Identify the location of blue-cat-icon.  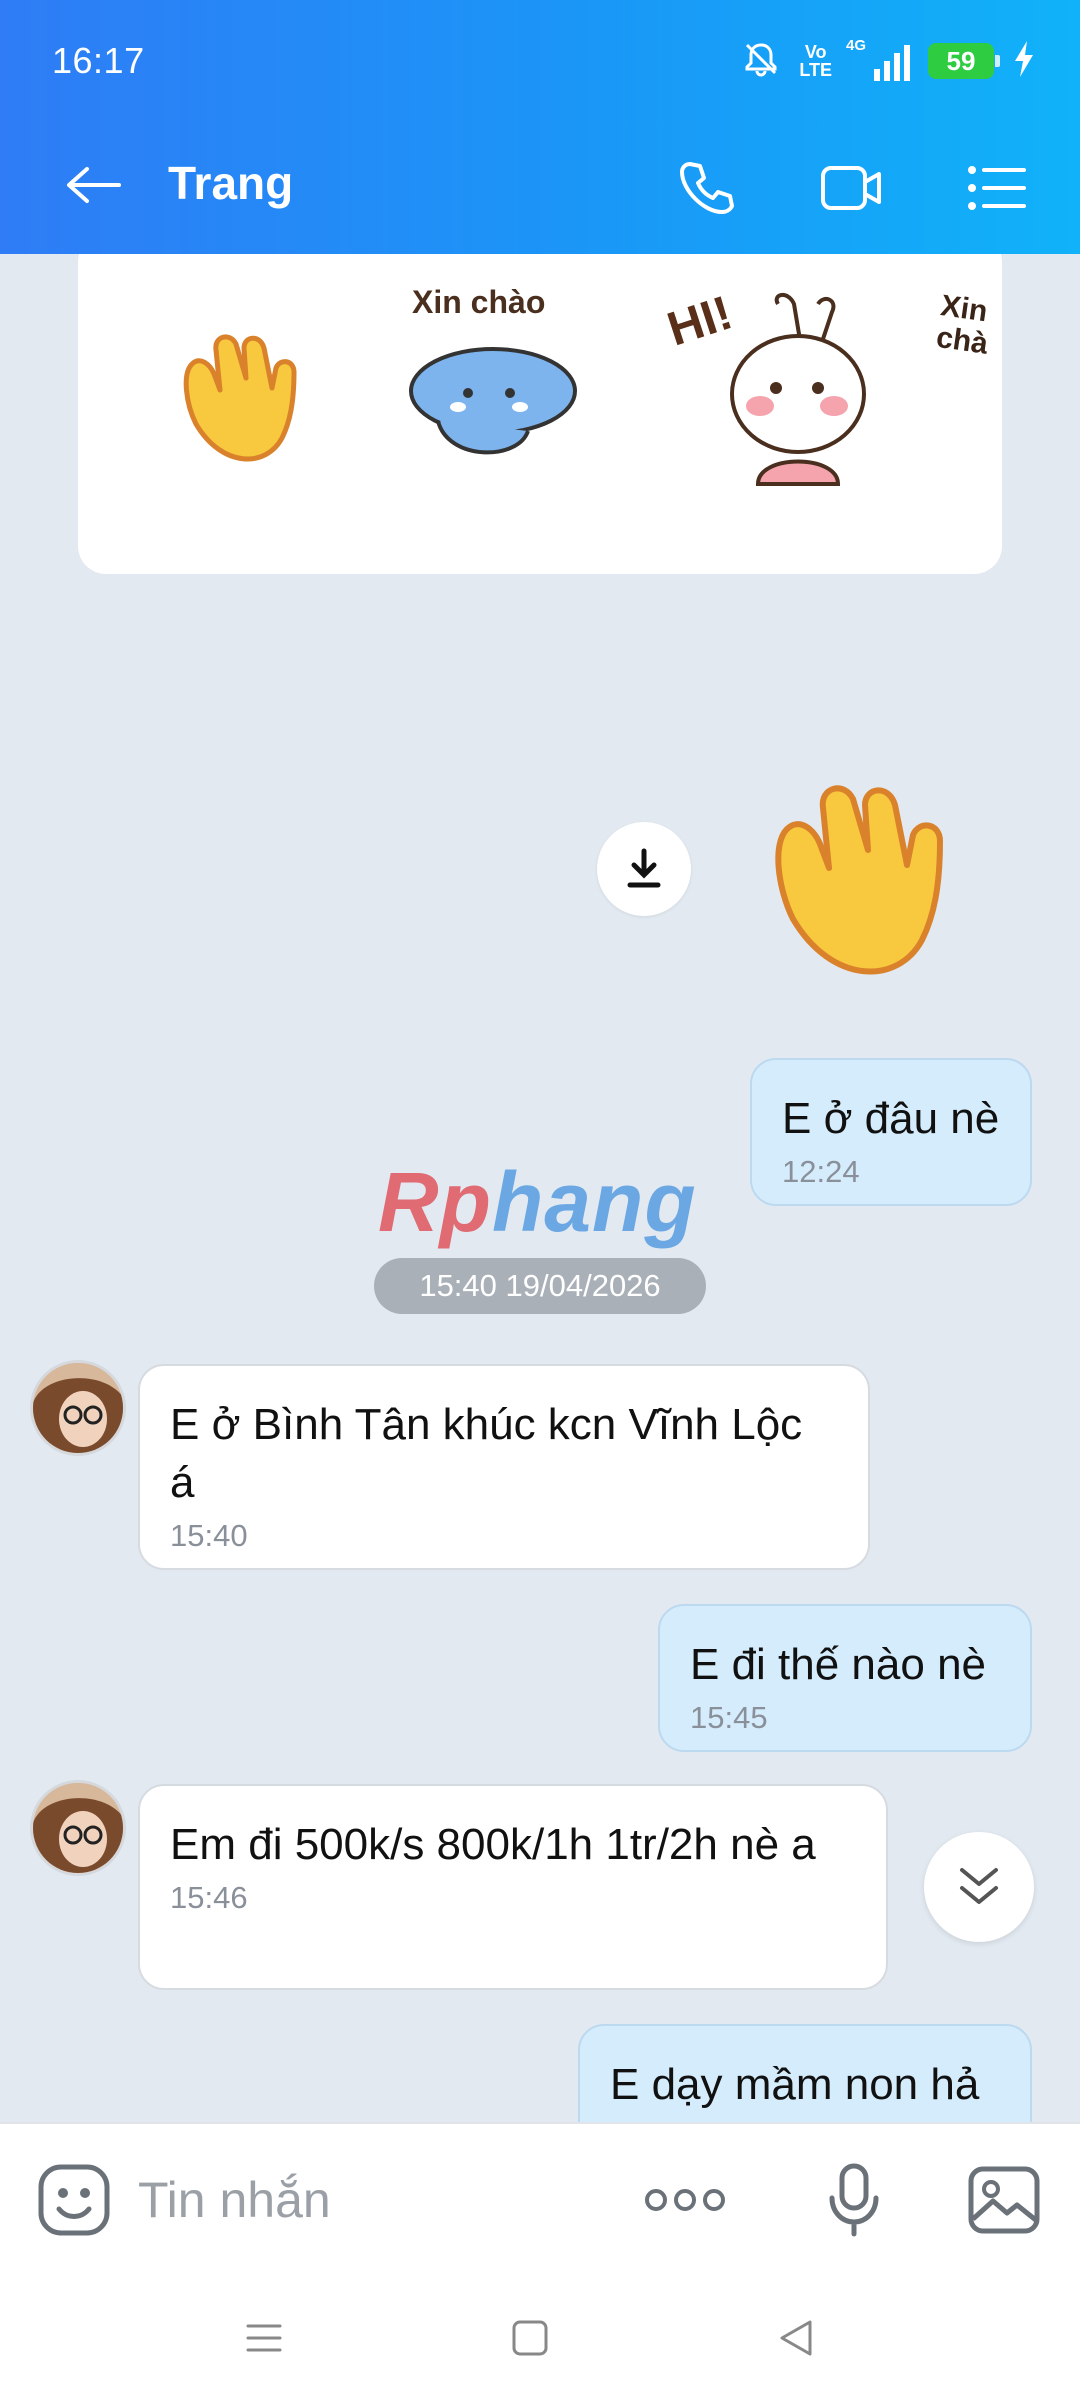
(493, 401).